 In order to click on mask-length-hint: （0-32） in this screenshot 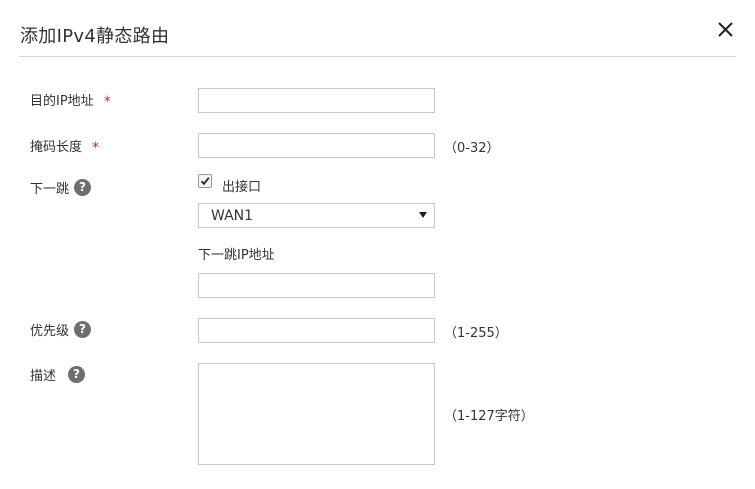, I will do `click(472, 148)`.